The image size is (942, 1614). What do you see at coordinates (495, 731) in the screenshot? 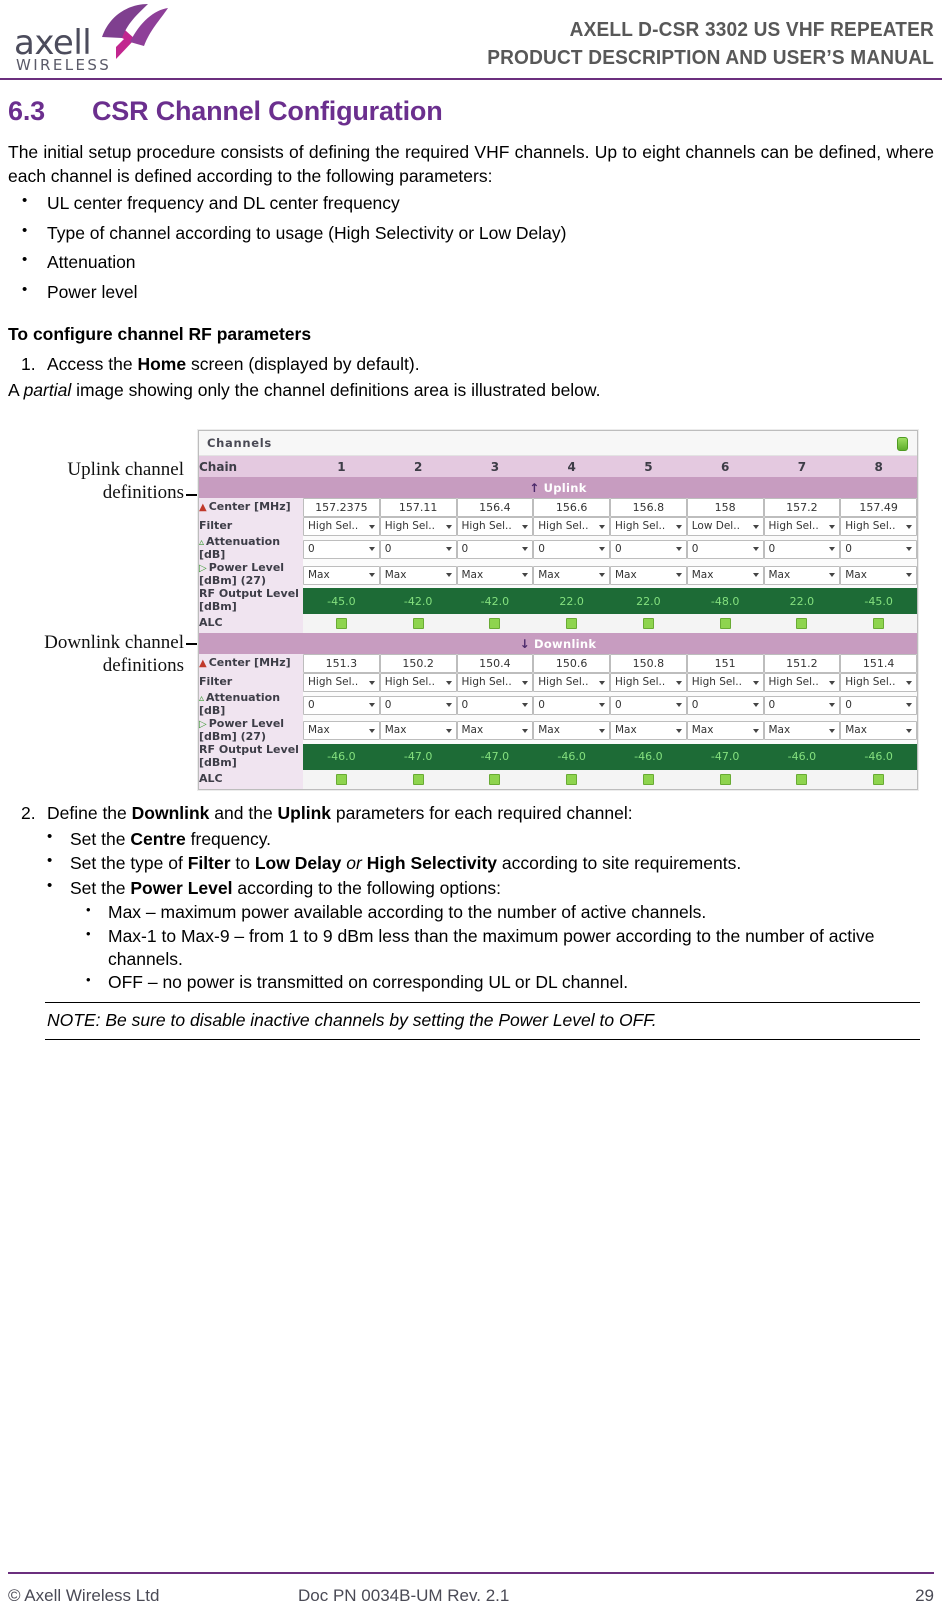
I see `dl-power-select-3: Max` at bounding box center [495, 731].